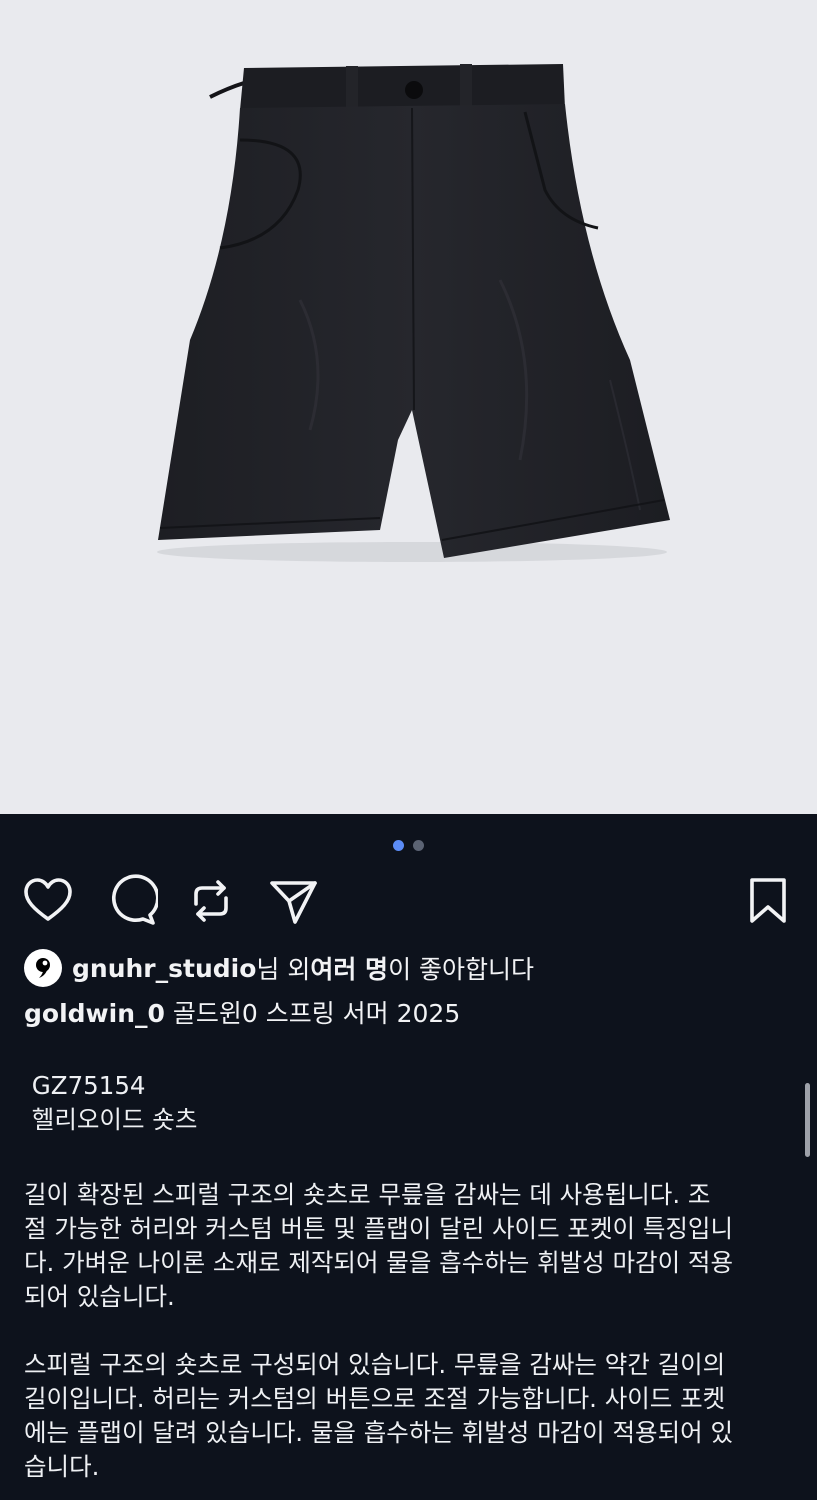 Image resolution: width=817 pixels, height=1500 pixels. Describe the element at coordinates (807, 1120) in the screenshot. I see `scrollbar` at that location.